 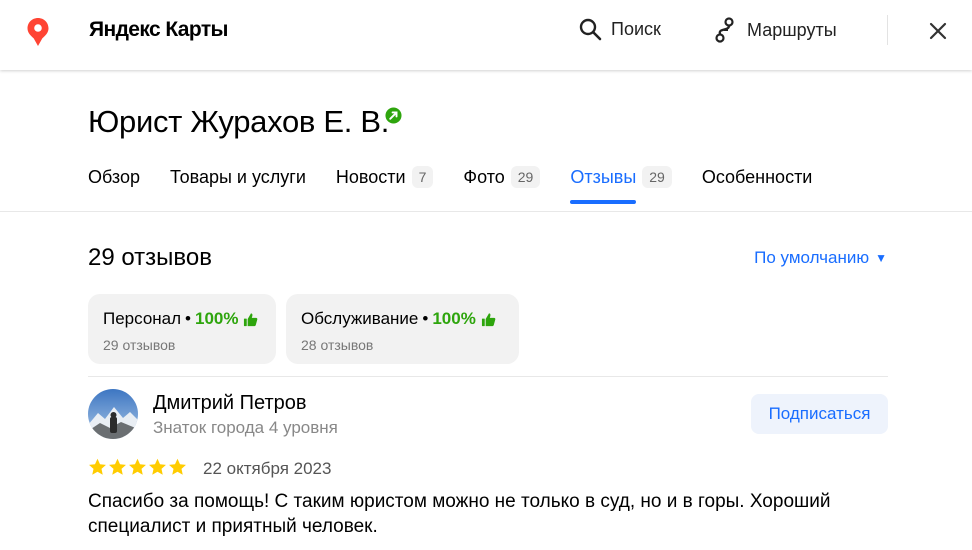 What do you see at coordinates (139, 345) in the screenshot?
I see `aspect-count: 29 отзывов` at bounding box center [139, 345].